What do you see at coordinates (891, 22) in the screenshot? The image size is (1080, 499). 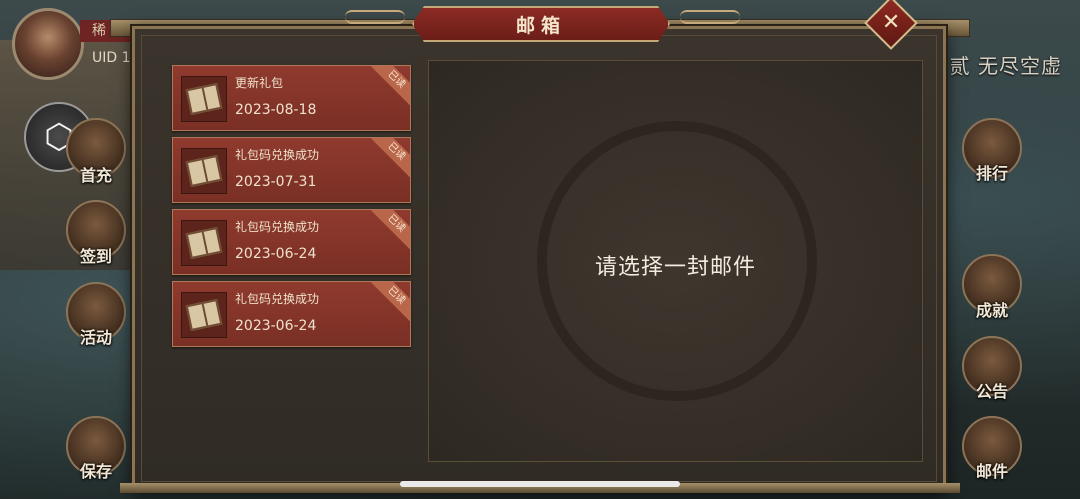 I see `close-icon: ✕` at bounding box center [891, 22].